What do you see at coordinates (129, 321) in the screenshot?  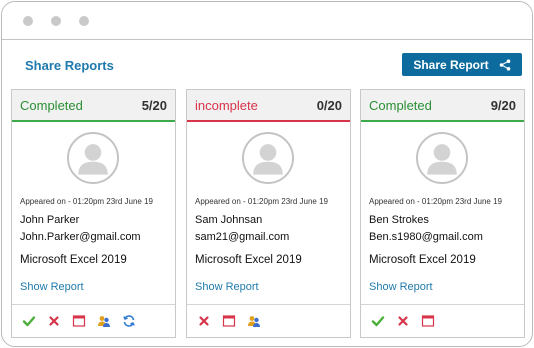 I see `refresh-icon` at bounding box center [129, 321].